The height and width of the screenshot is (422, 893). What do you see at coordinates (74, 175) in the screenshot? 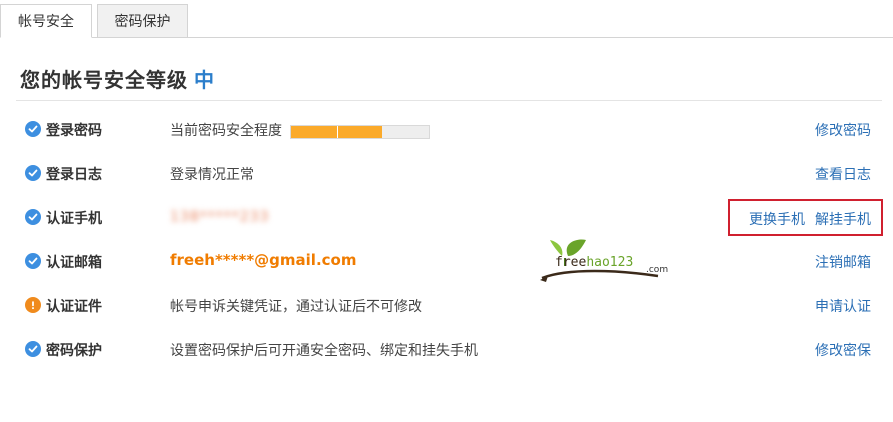
I see `row-label: 登录日志` at bounding box center [74, 175].